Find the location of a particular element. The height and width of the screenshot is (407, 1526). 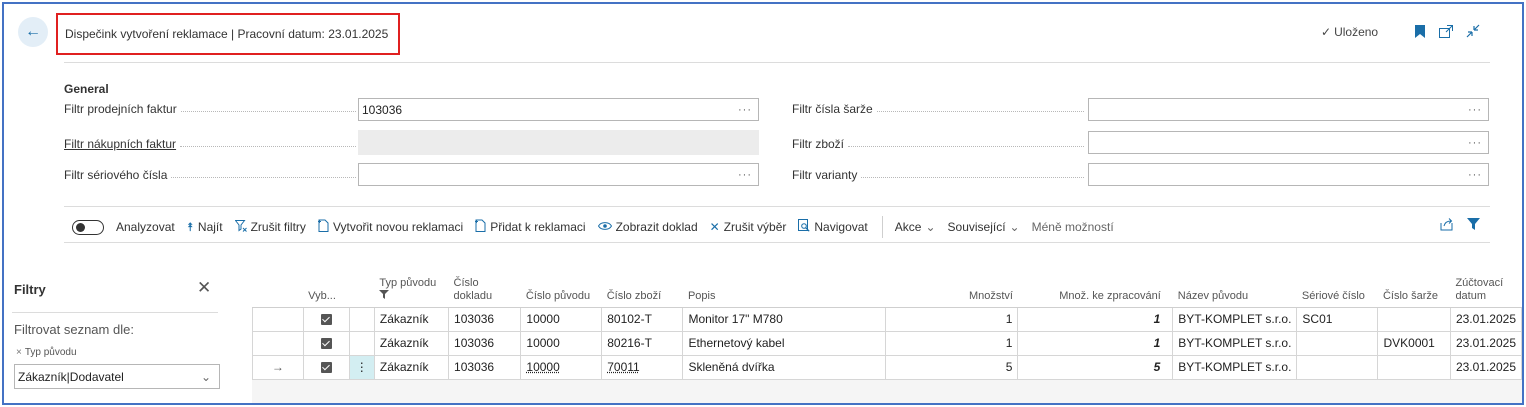

cell-description: Monitor 17" M780 is located at coordinates (784, 319).